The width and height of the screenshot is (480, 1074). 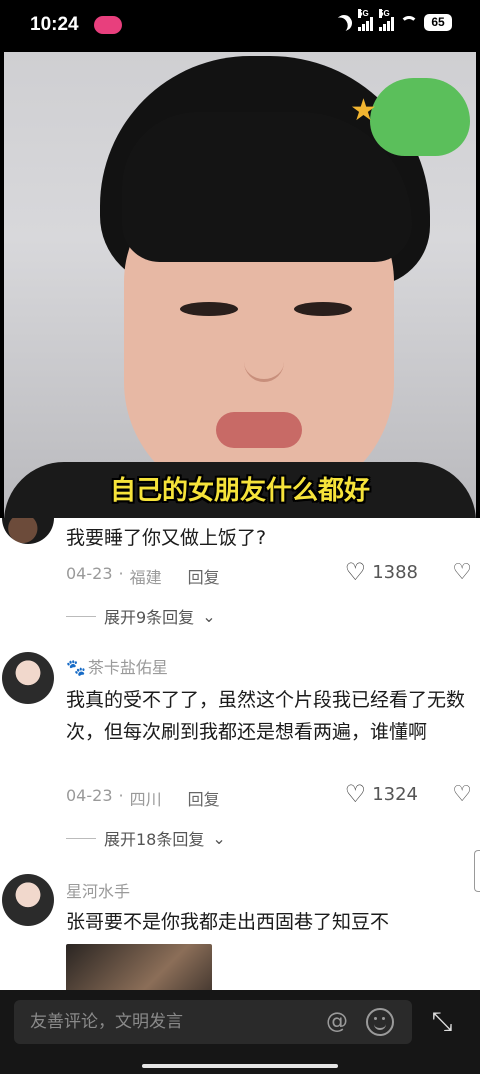 I want to click on like-count: 1324, so click(x=395, y=794).